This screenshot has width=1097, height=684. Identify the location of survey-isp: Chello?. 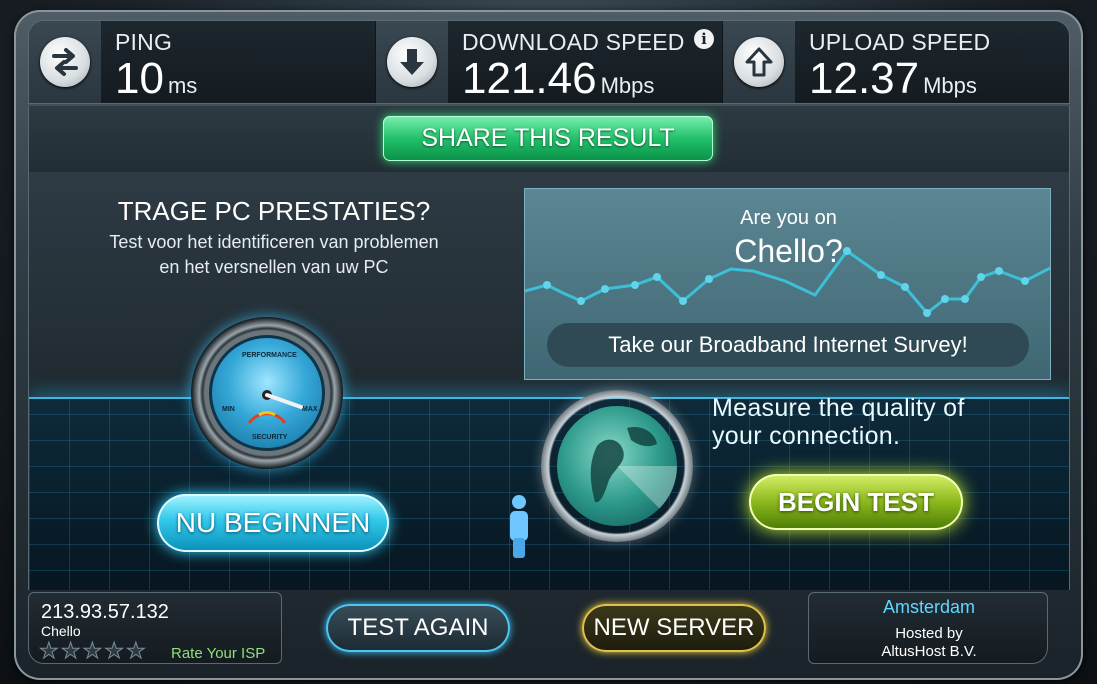
(788, 251).